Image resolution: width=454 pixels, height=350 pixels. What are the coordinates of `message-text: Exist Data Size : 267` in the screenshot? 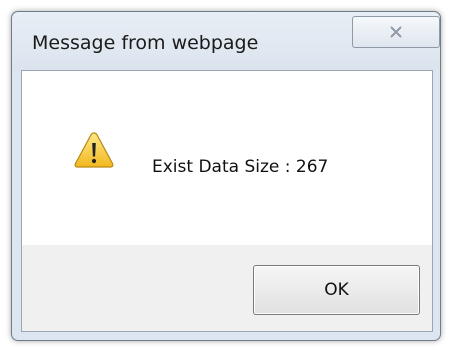 It's located at (240, 167).